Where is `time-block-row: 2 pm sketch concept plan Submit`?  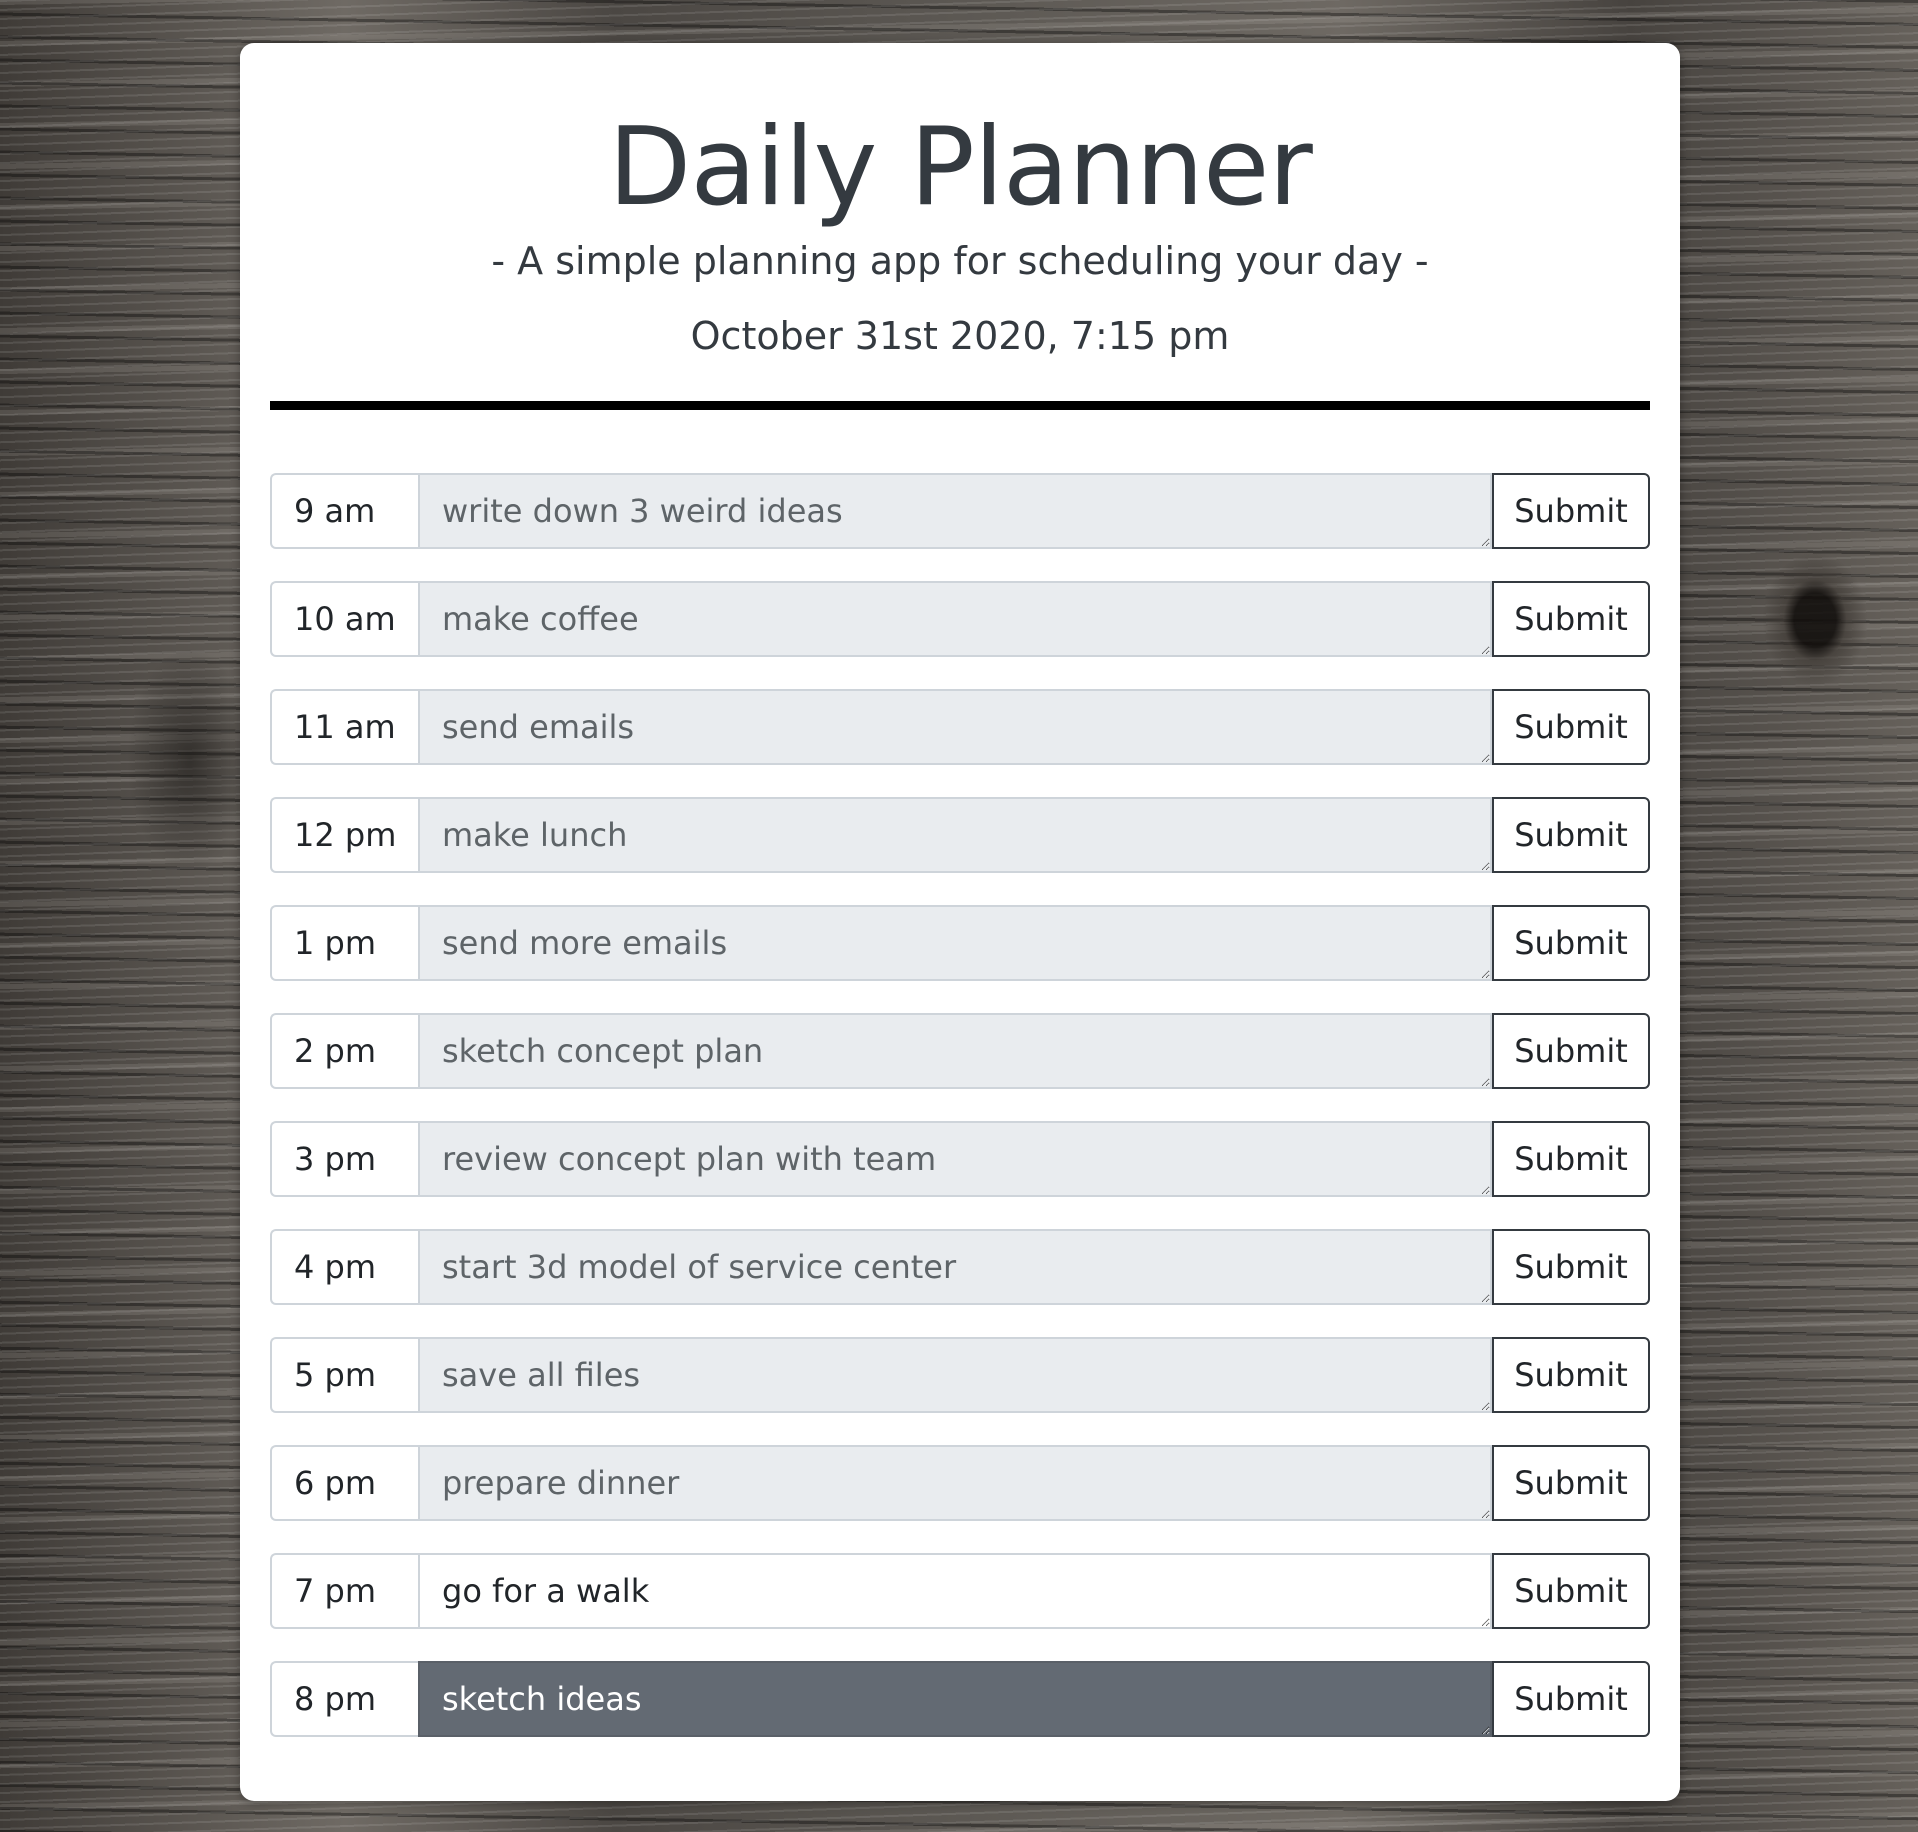 time-block-row: 2 pm sketch concept plan Submit is located at coordinates (960, 1051).